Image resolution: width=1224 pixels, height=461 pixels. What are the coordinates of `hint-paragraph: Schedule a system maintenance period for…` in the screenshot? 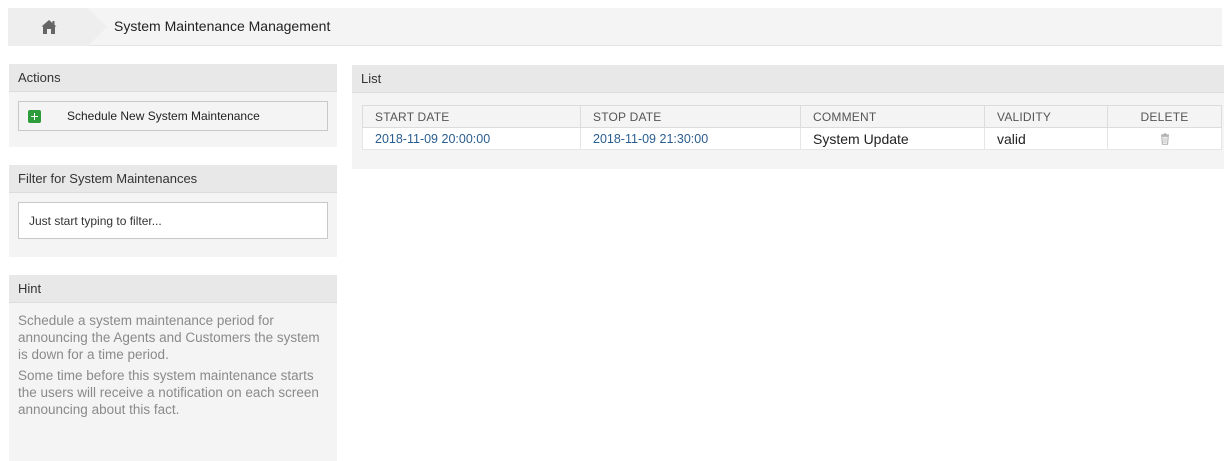 It's located at (169, 337).